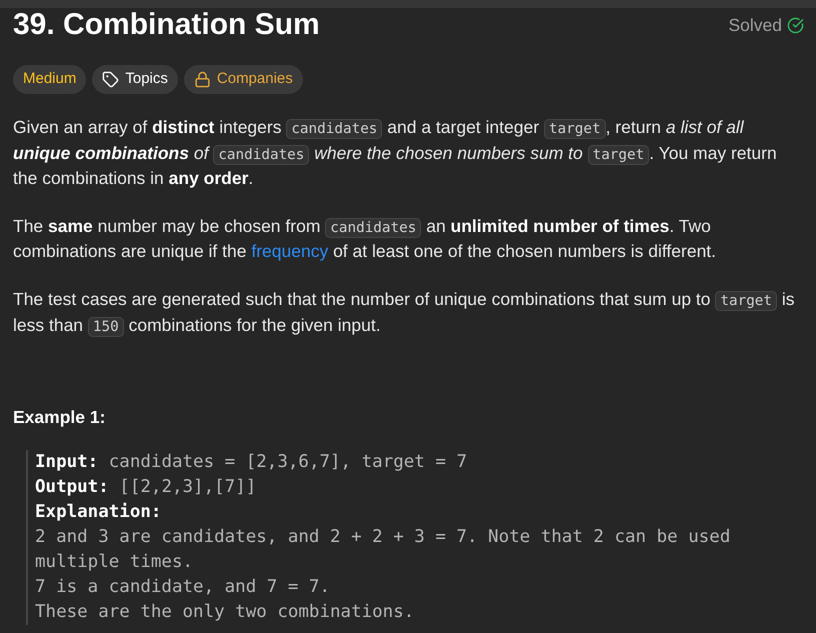 Image resolution: width=816 pixels, height=633 pixels. I want to click on status-label: Solved, so click(755, 25).